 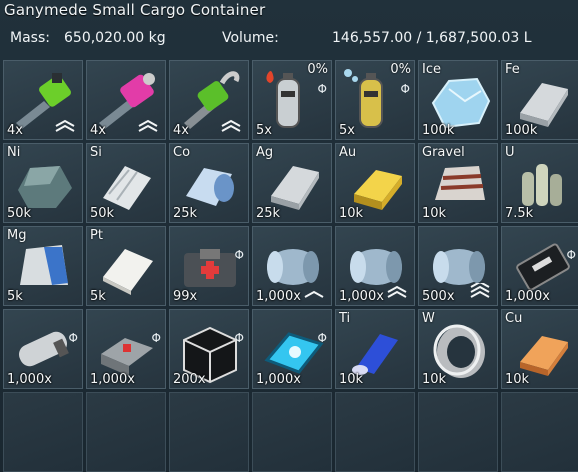 I want to click on slot-medical-component: Φ 99x, so click(x=209, y=266).